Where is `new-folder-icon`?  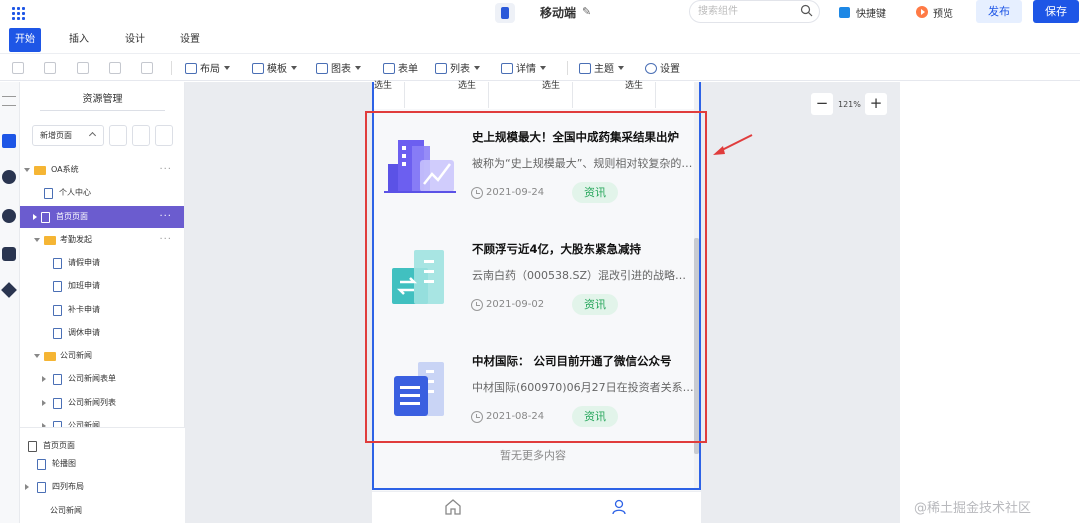
new-folder-icon is located at coordinates (118, 135).